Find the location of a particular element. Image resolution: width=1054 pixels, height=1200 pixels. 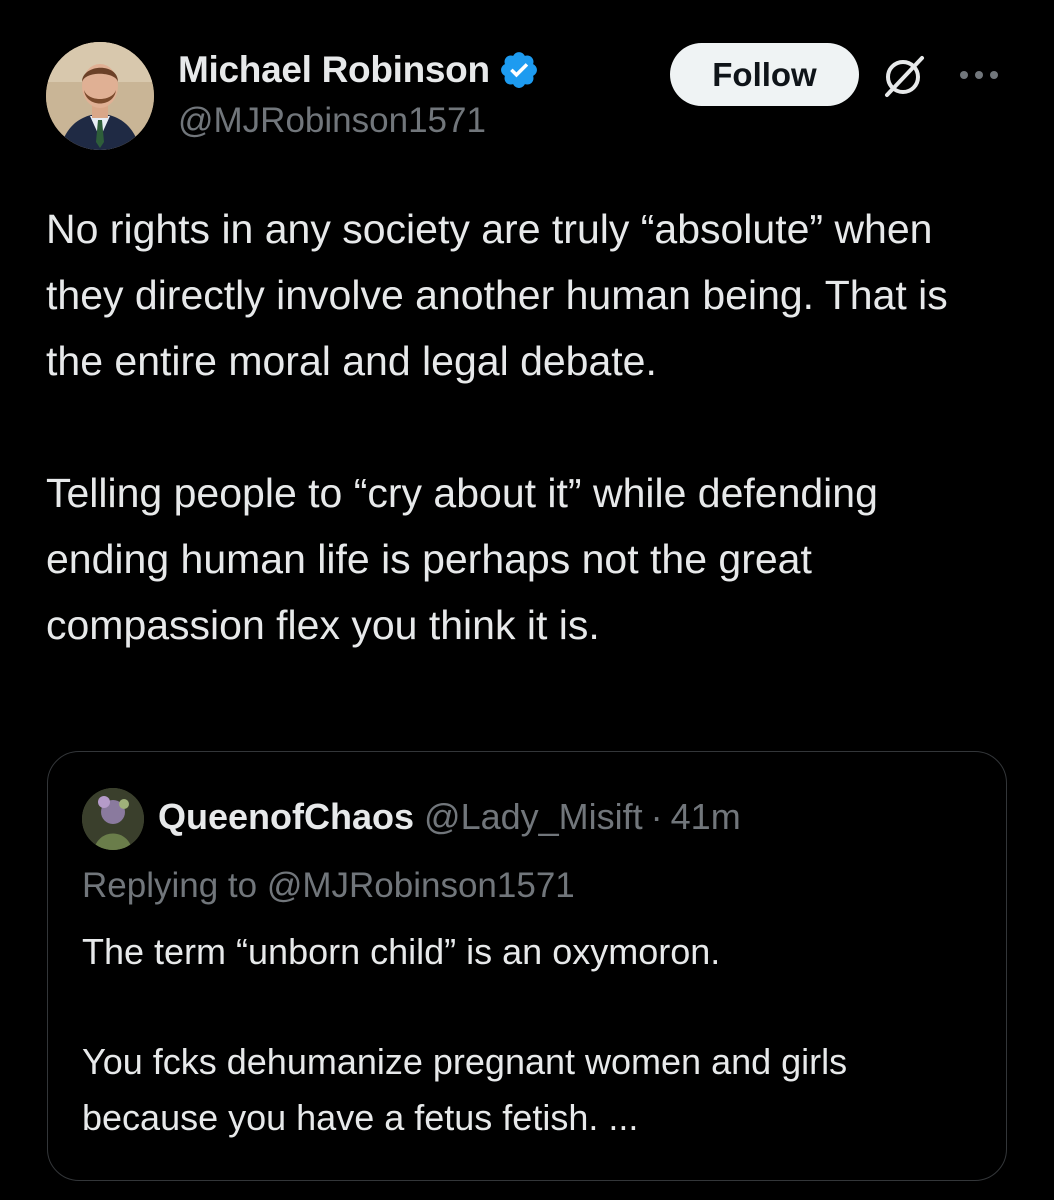

follow-button: Follow is located at coordinates (764, 74).